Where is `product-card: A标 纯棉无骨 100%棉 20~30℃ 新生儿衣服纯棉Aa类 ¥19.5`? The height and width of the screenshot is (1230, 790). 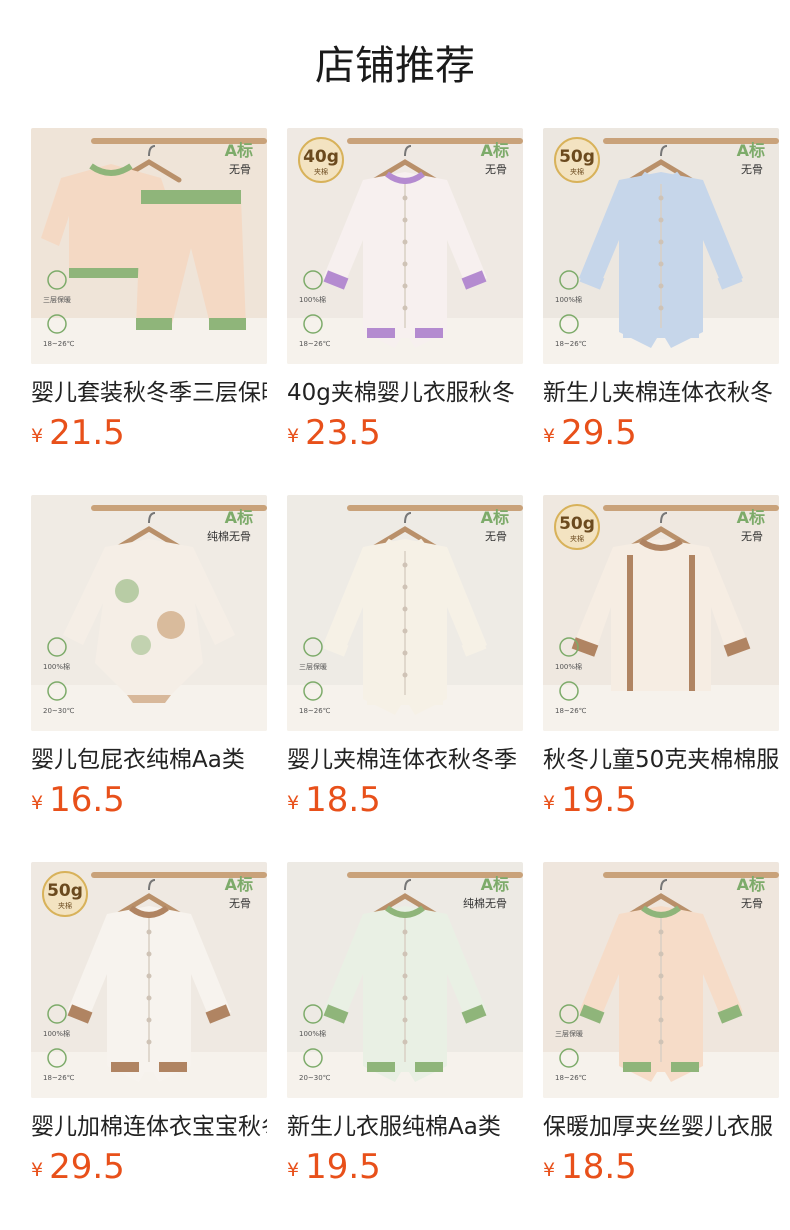 product-card: A标 纯棉无骨 100%棉 20~30℃ 新生儿衣服纯棉Aa类 ¥19.5 is located at coordinates (405, 1032).